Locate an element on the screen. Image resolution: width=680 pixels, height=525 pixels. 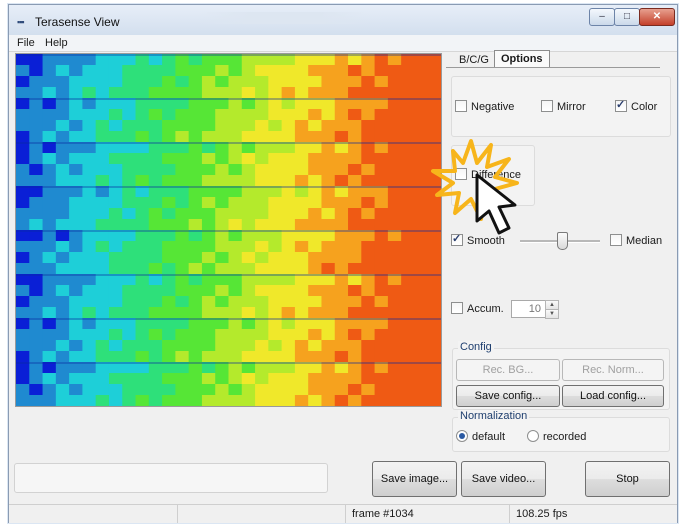
close-button: ✕ is located at coordinates (657, 17).